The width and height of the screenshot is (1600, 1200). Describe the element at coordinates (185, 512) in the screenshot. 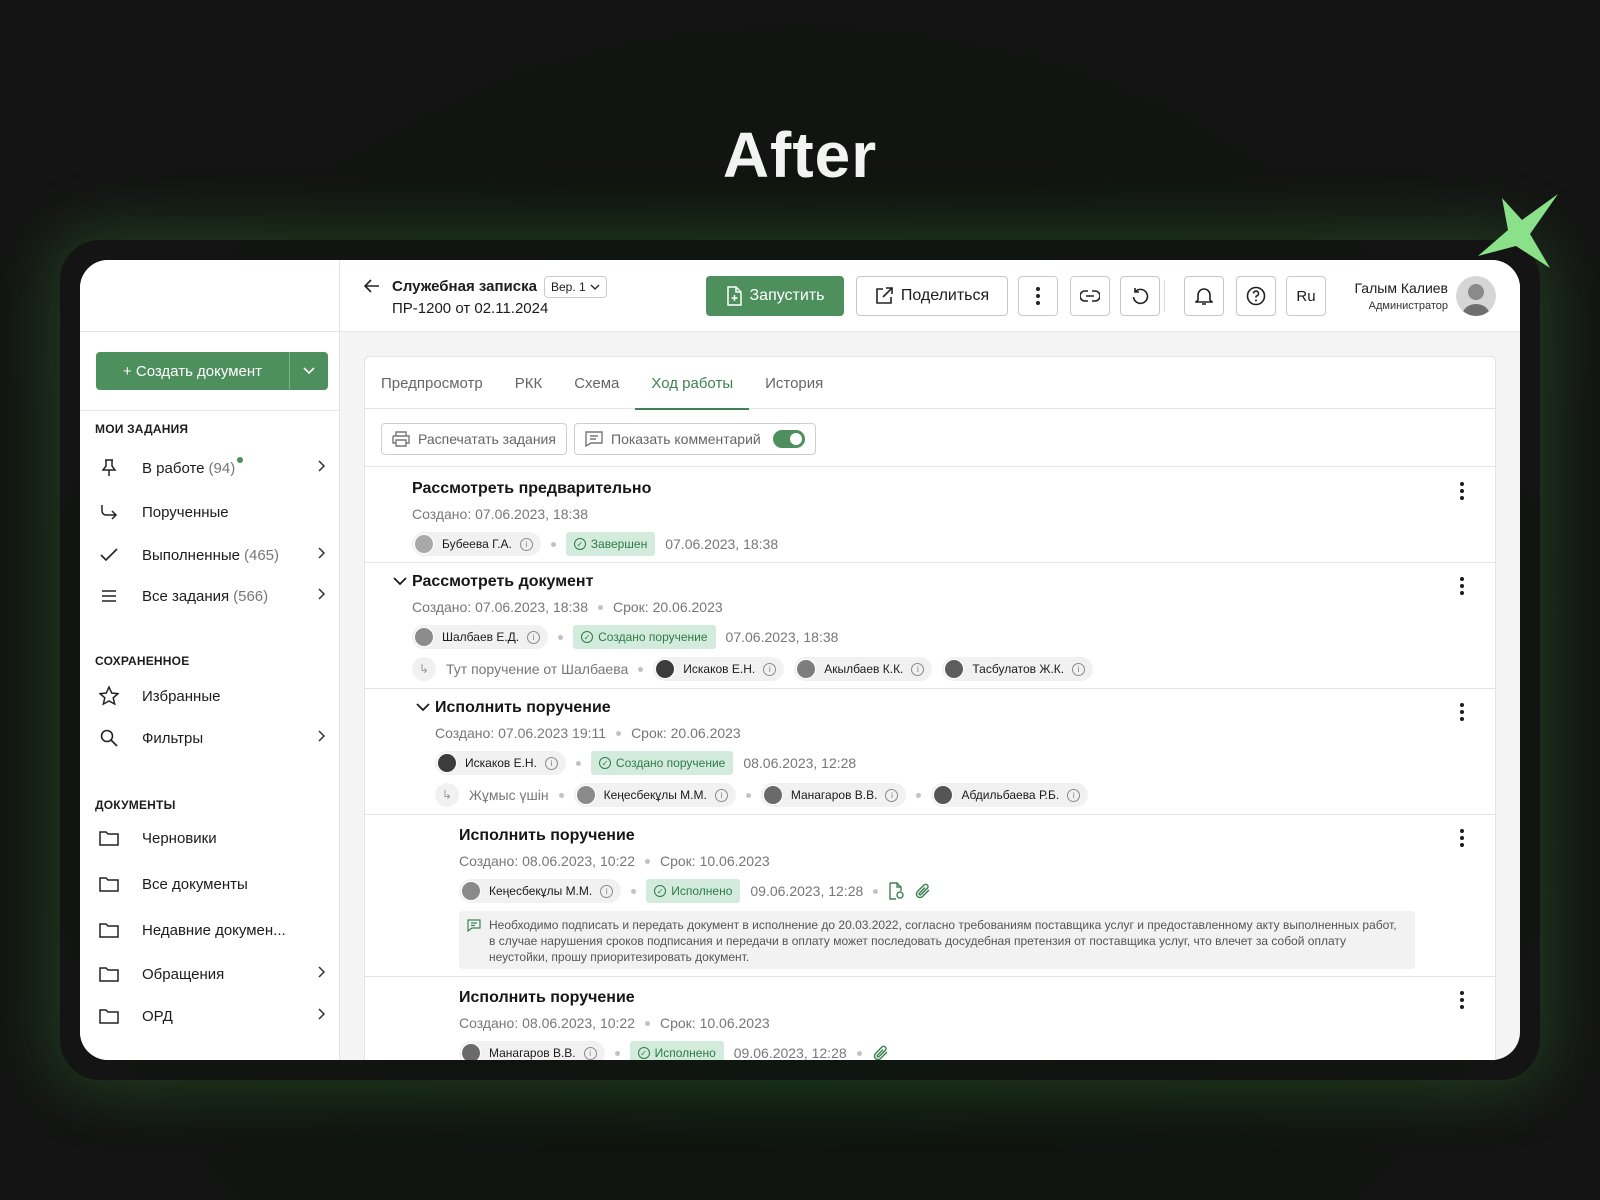

I see `sidebar-item-label: Порученные` at that location.